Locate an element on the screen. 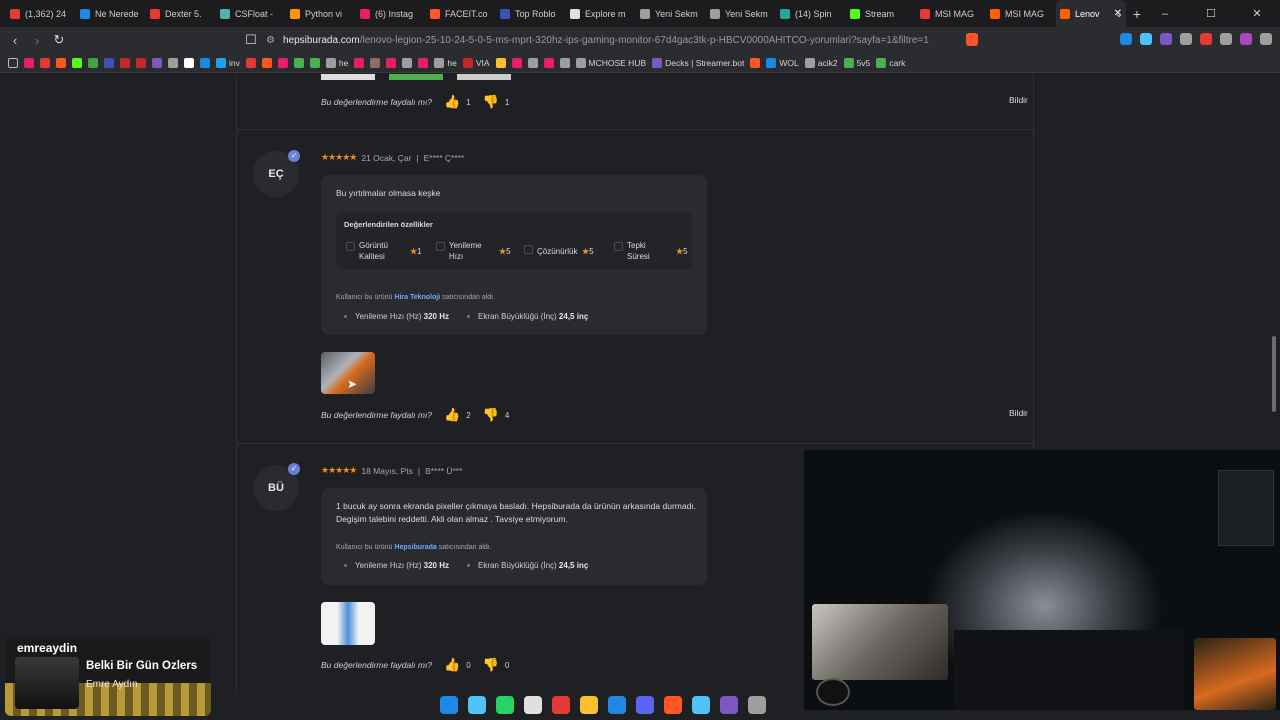 This screenshot has height=720, width=1280. bookmark-item: 5v5 is located at coordinates (856, 62).